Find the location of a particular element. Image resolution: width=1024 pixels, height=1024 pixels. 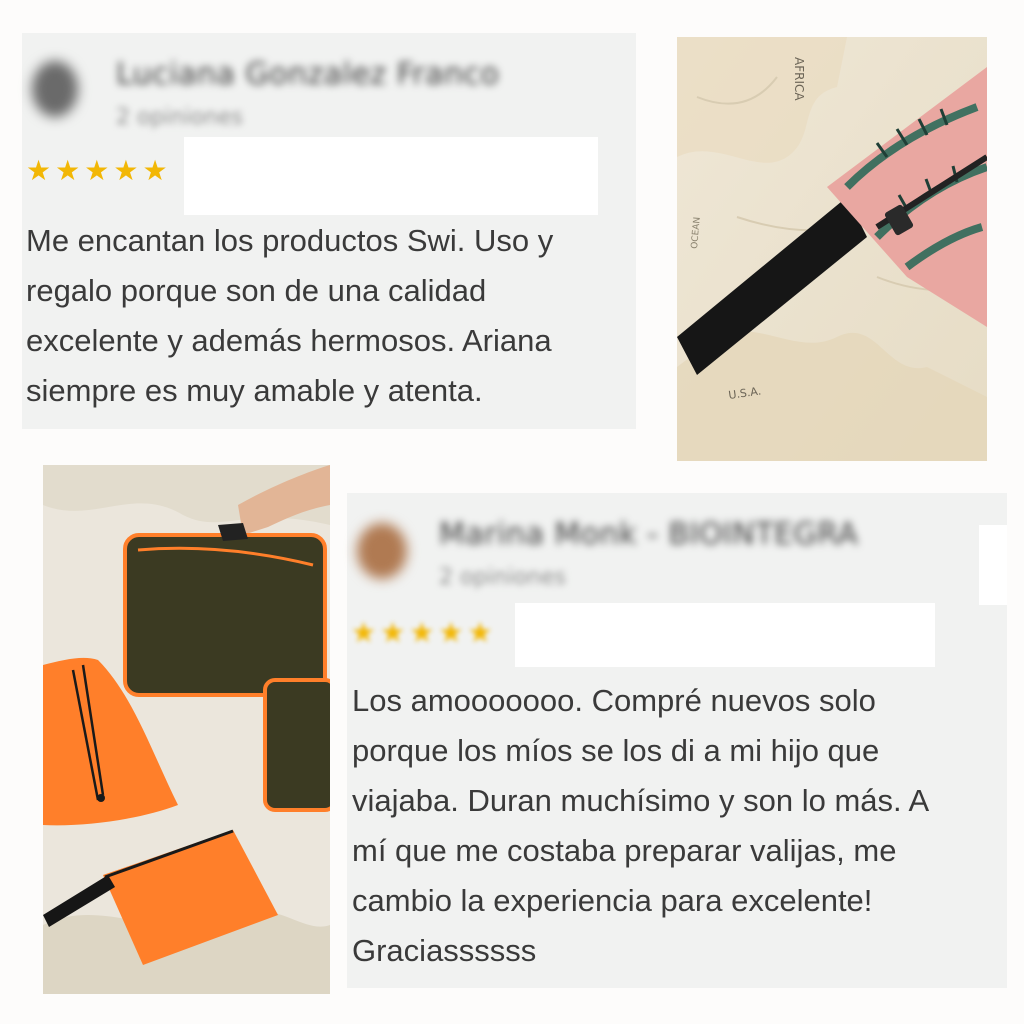

reviewer-name: Luciana Gonzalez Franco is located at coordinates (308, 74).